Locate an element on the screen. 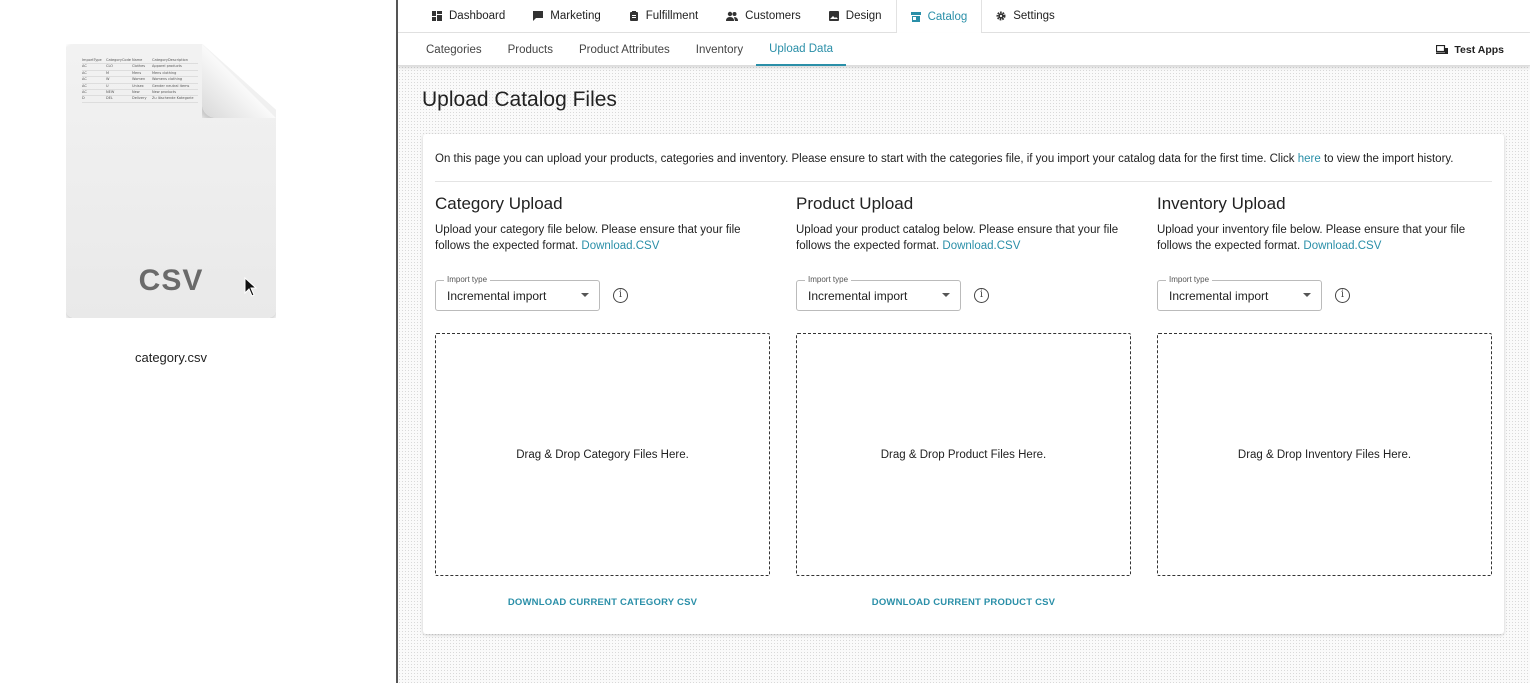 The width and height of the screenshot is (1530, 683). nav-label: Settings is located at coordinates (1034, 16).